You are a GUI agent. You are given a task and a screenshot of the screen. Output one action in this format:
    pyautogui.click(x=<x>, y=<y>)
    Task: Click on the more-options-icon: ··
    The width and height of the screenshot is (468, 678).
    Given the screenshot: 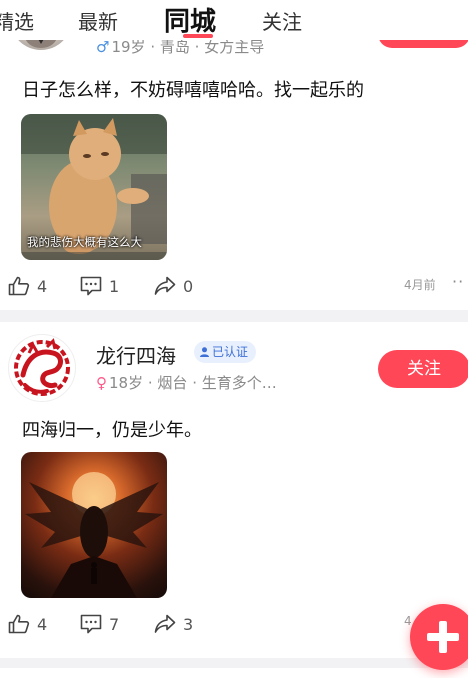 What is the action you would take?
    pyautogui.click(x=458, y=281)
    